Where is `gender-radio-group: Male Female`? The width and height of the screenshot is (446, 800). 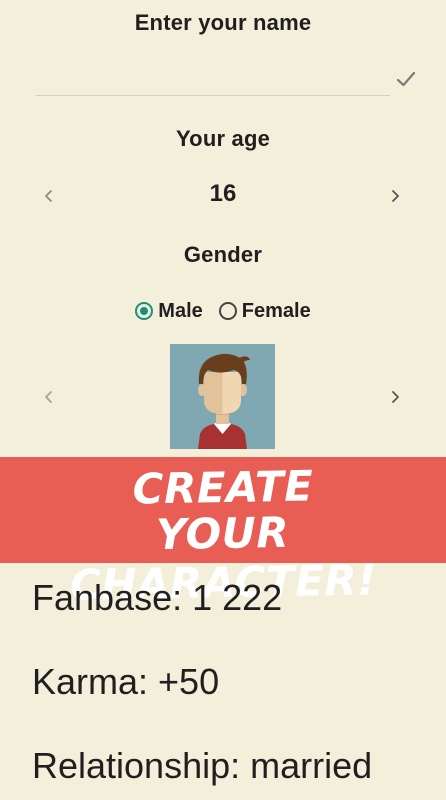 gender-radio-group: Male Female is located at coordinates (223, 311).